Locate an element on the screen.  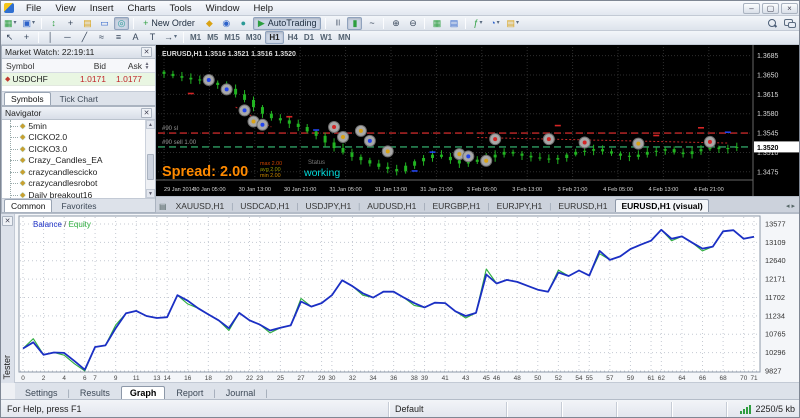
new-chart-button: ▦ ▾ is located at coordinates (10, 23).